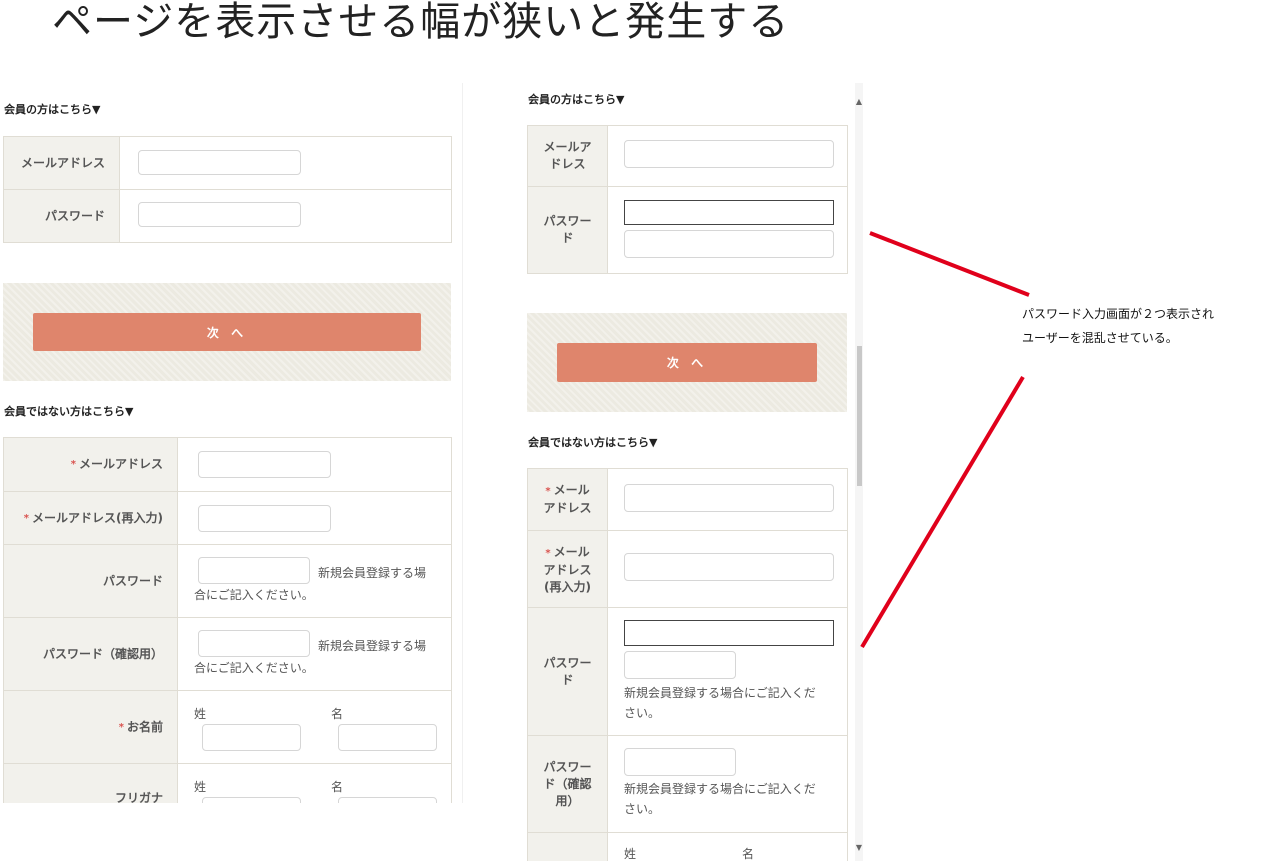 The image size is (1279, 861). Describe the element at coordinates (942, 512) in the screenshot. I see `annotation-line-lower` at that location.